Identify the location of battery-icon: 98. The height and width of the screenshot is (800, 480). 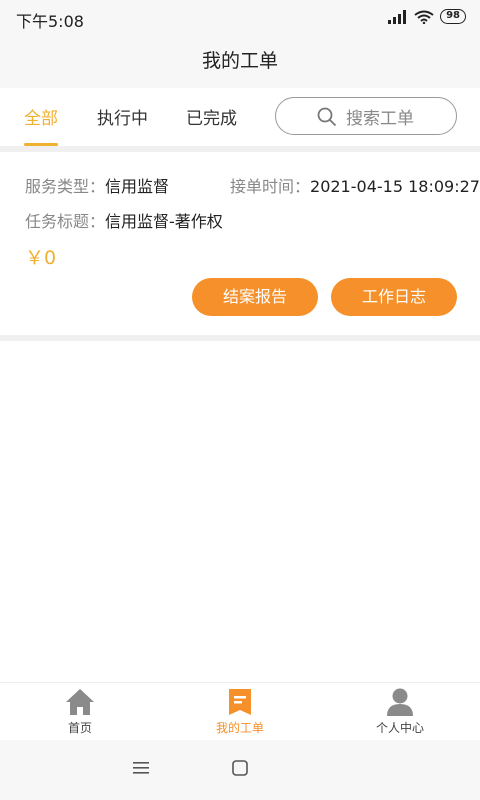
(453, 16).